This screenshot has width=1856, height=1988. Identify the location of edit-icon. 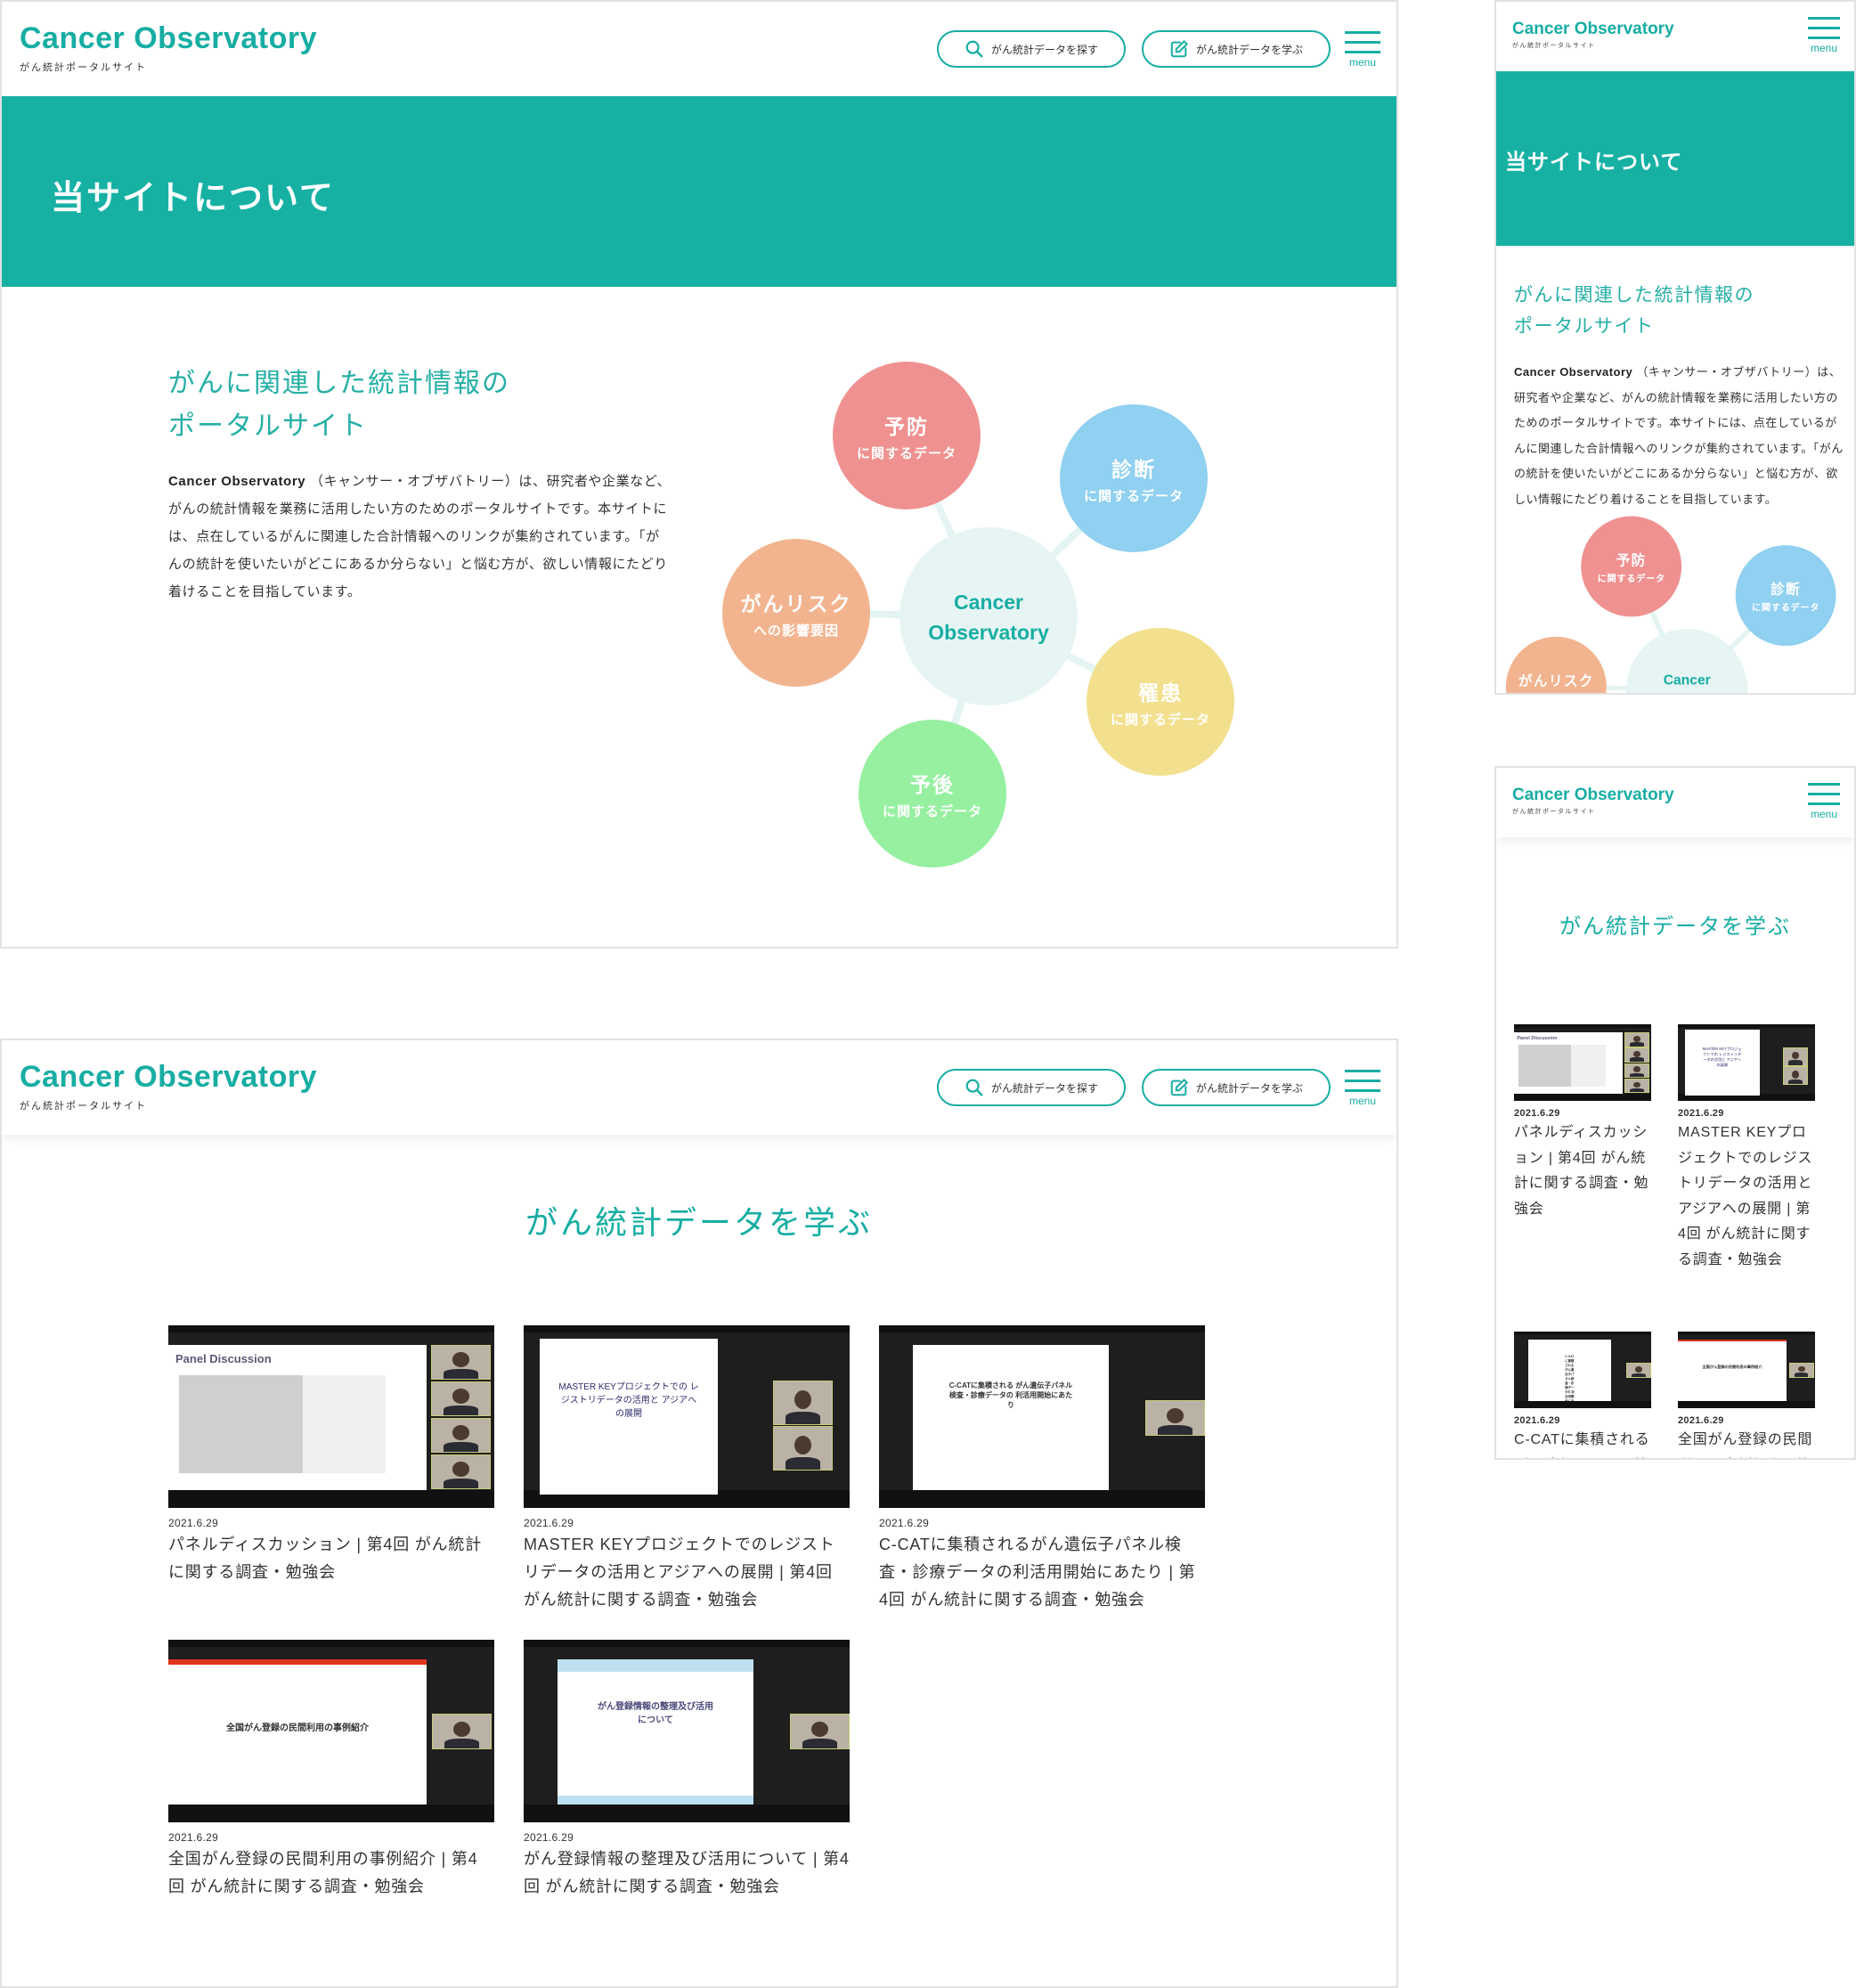
(1179, 49).